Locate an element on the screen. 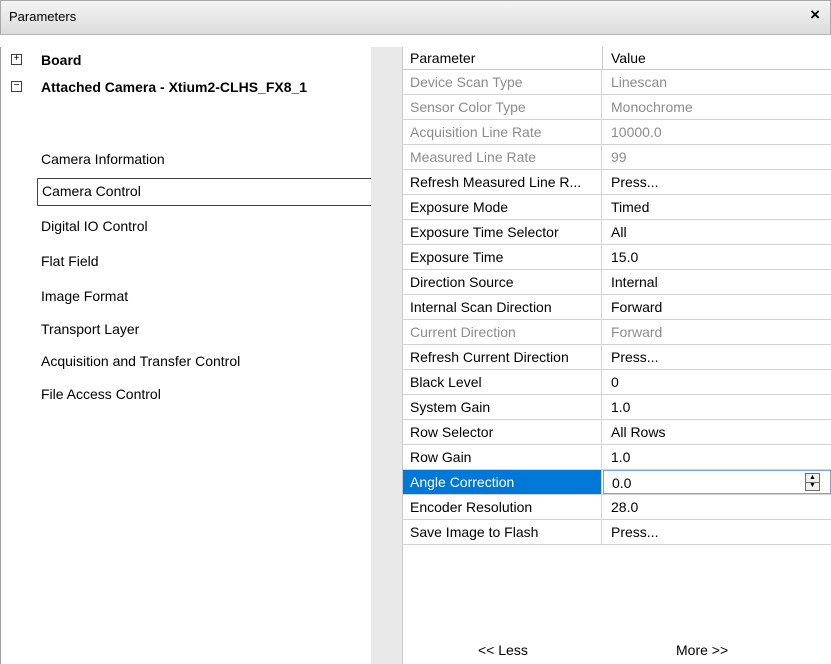 The image size is (831, 664). table-row: Acquisition Line Rate 10000.0 is located at coordinates (617, 132).